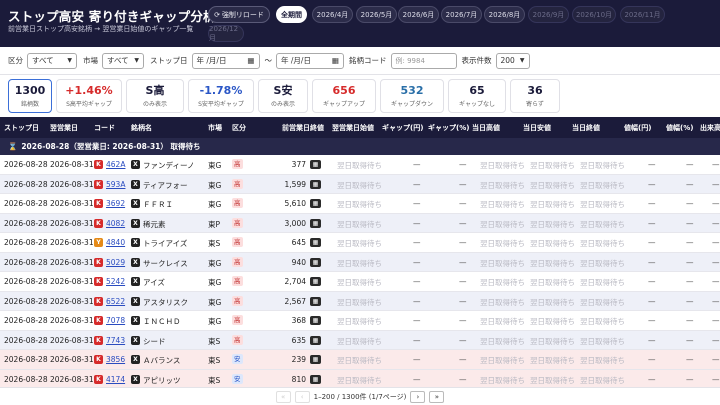  Describe the element at coordinates (283, 96) in the screenshot. I see `stat-card: S安 のみ表示` at that location.